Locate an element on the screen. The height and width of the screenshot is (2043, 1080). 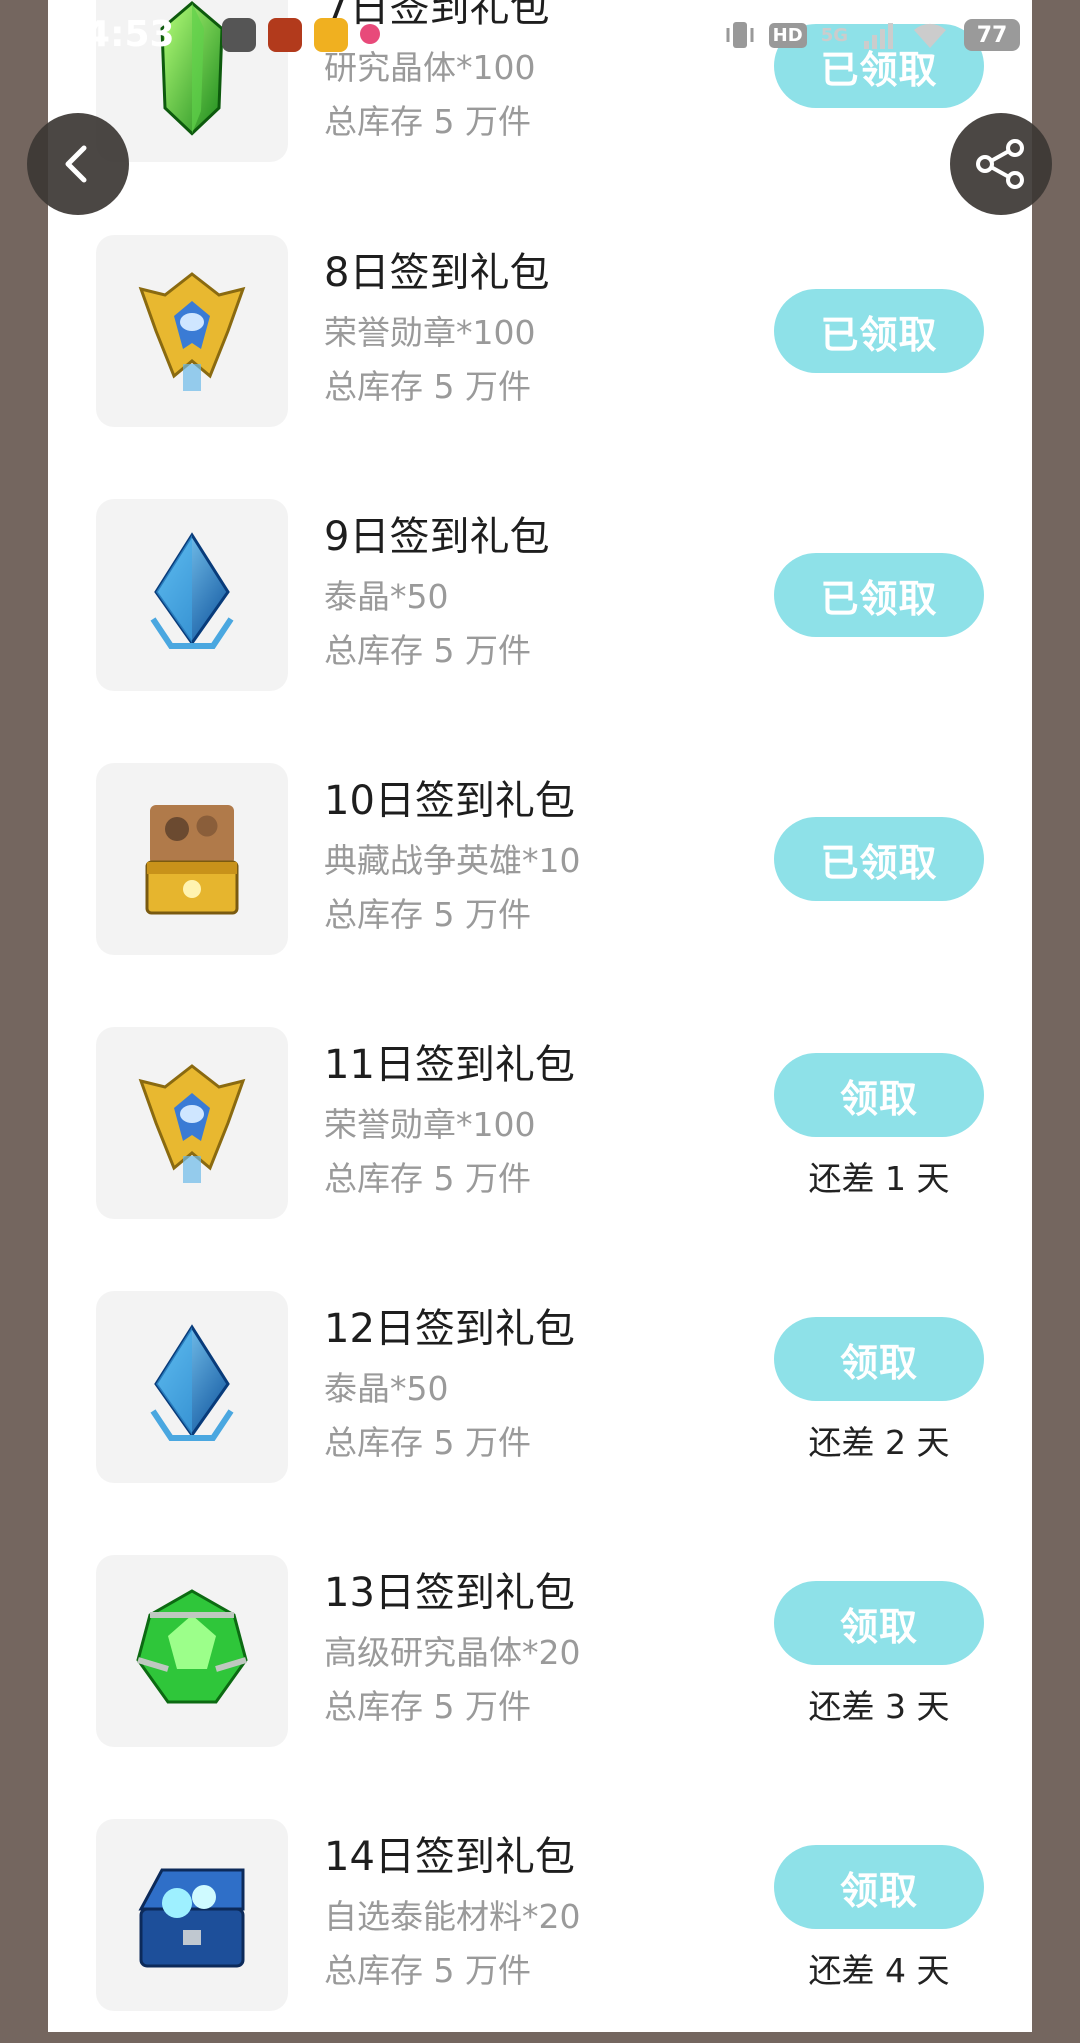
clock: 04:53 is located at coordinates (117, 34).